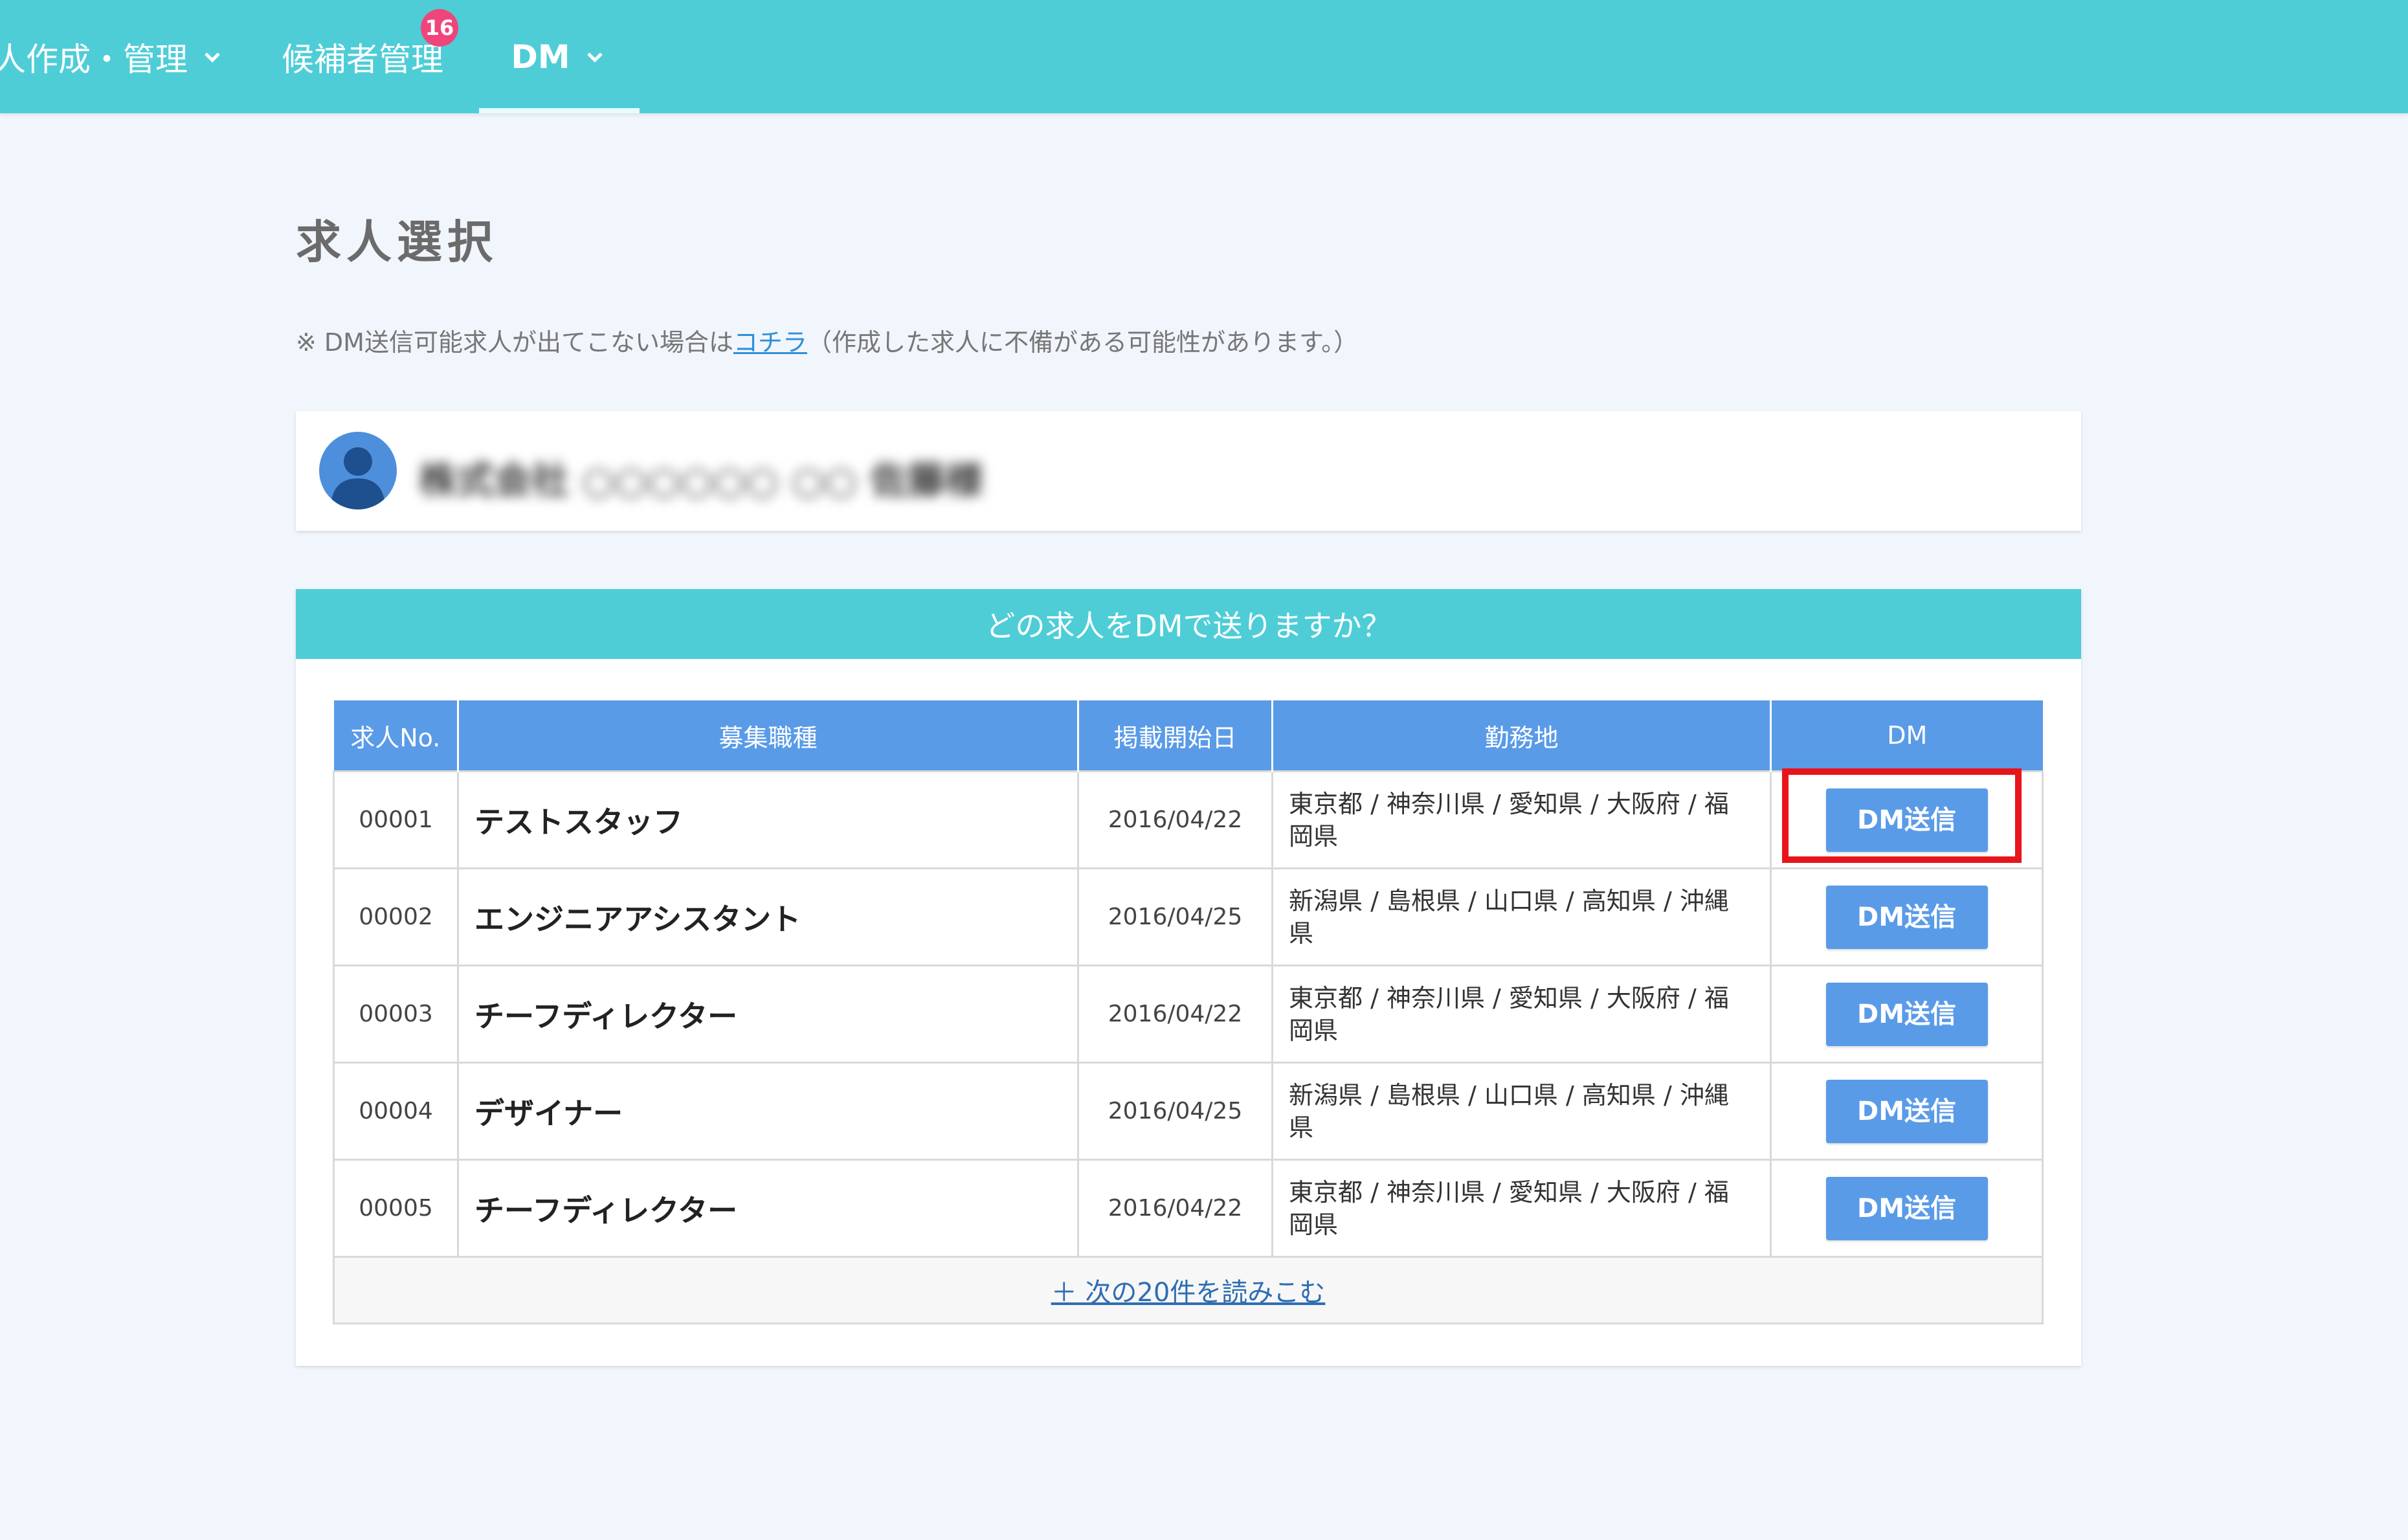  I want to click on job-title: テストスタッフ, so click(768, 819).